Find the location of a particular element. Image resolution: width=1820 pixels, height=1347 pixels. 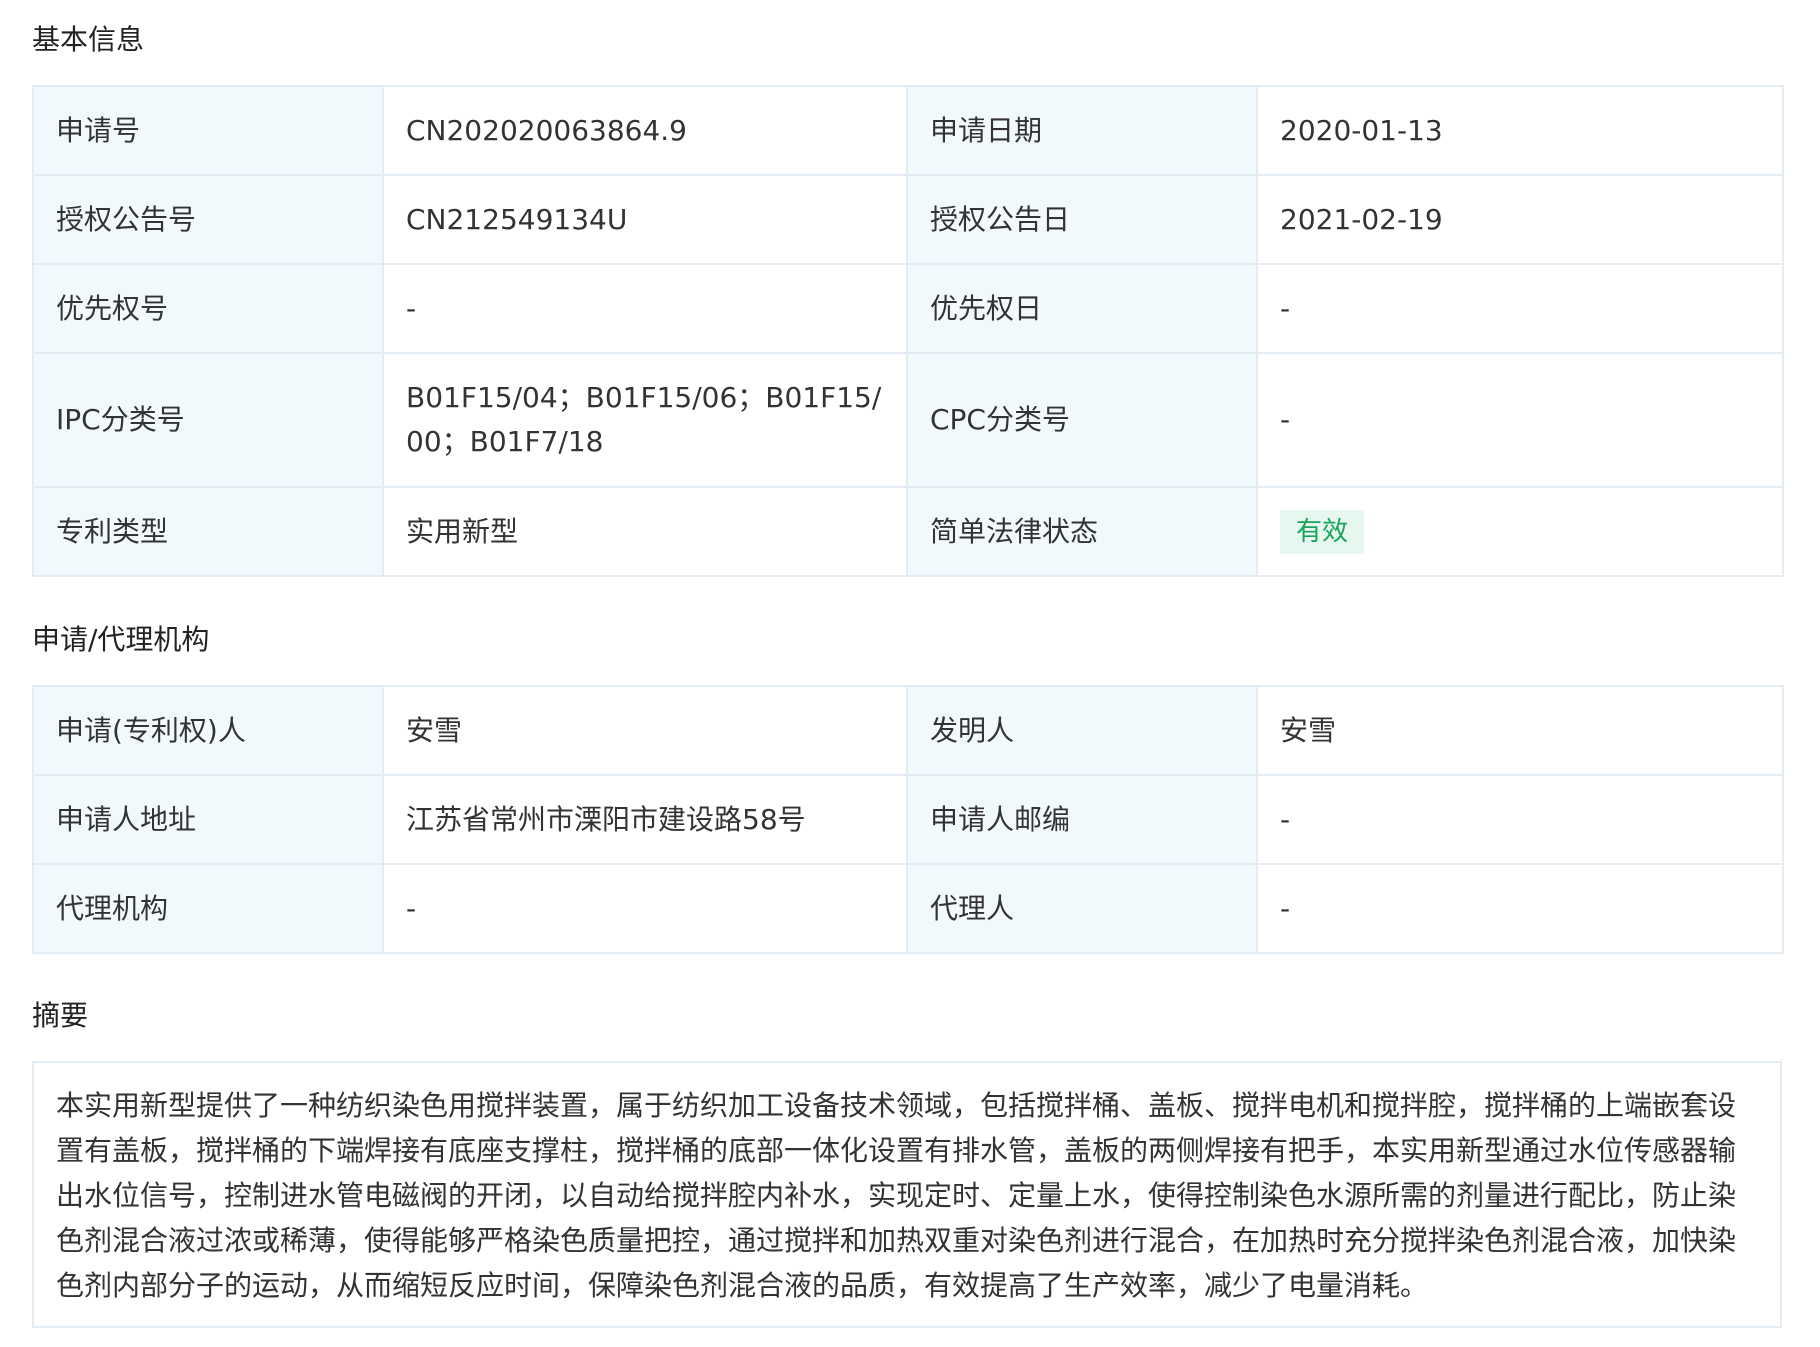

patent-type-label: 专利类型 is located at coordinates (208, 531).